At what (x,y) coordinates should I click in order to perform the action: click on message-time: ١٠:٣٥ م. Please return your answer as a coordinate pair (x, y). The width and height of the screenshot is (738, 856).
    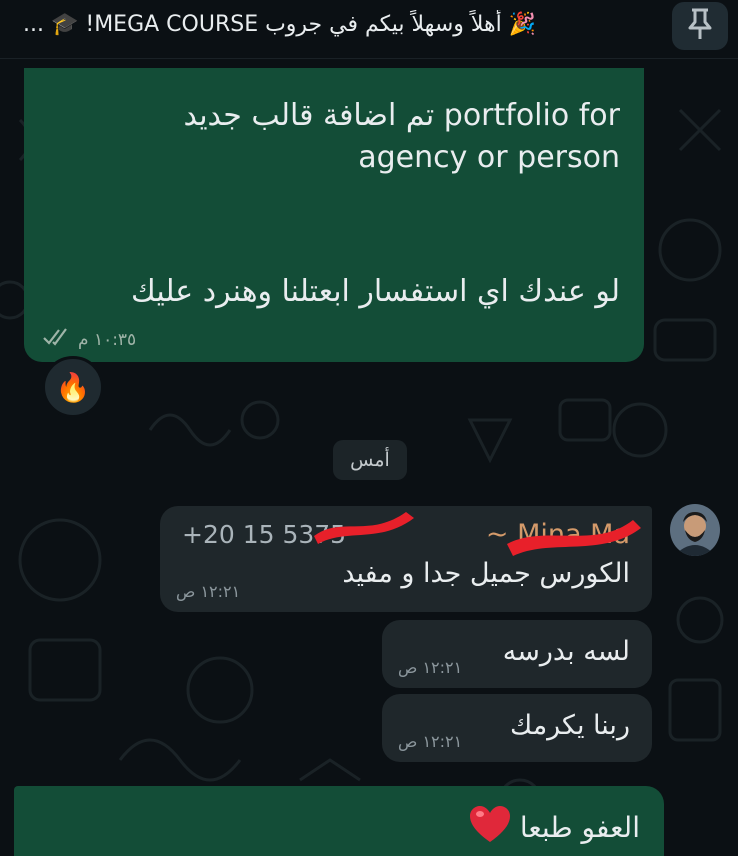
    Looking at the image, I should click on (107, 339).